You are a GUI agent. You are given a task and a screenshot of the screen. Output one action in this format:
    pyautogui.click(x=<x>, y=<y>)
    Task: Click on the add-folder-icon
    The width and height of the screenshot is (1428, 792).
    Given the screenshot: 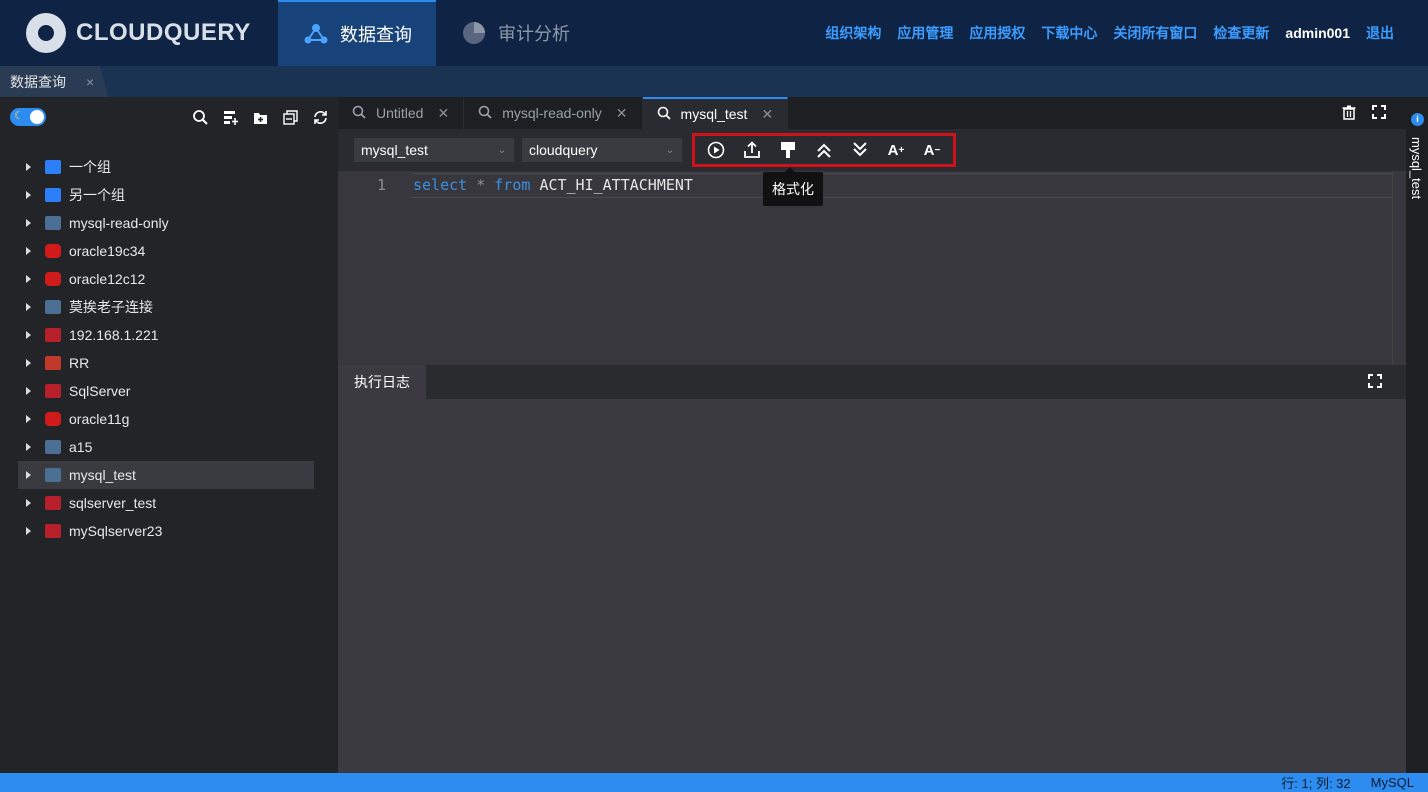 What is the action you would take?
    pyautogui.click(x=260, y=117)
    